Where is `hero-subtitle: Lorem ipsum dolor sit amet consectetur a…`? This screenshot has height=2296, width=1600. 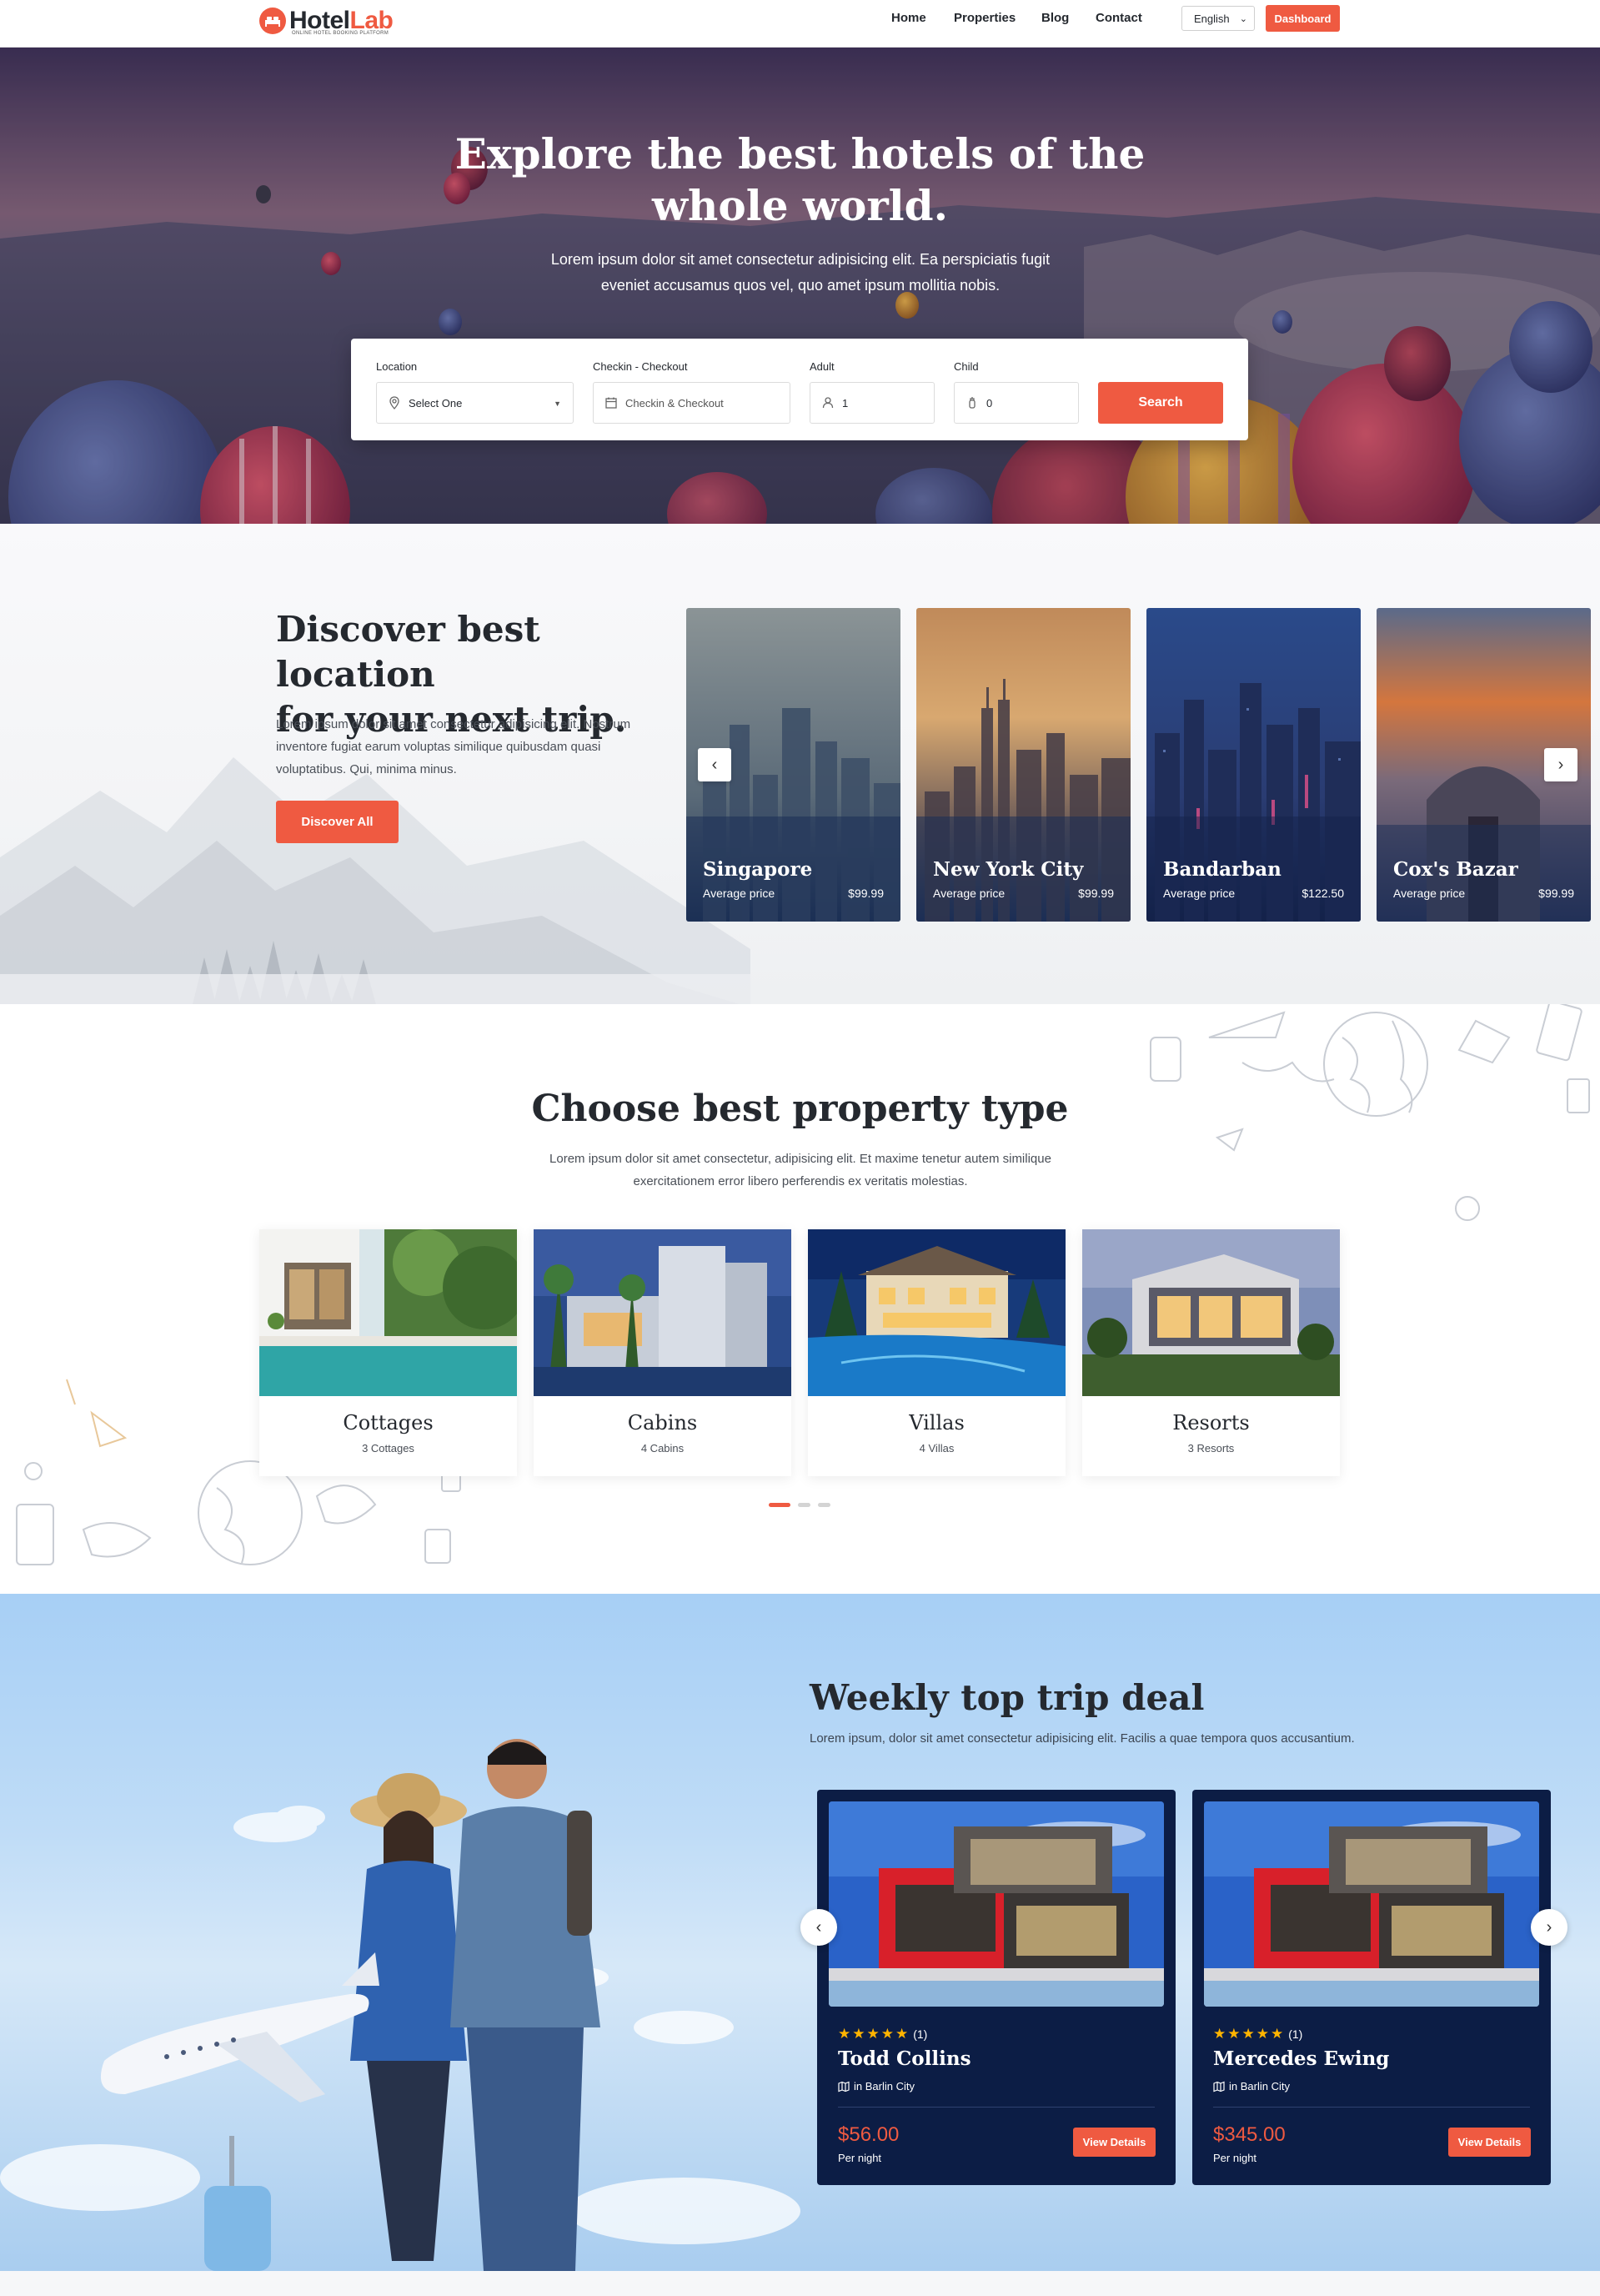
hero-subtitle: Lorem ipsum dolor sit amet consectetur a… is located at coordinates (801, 272).